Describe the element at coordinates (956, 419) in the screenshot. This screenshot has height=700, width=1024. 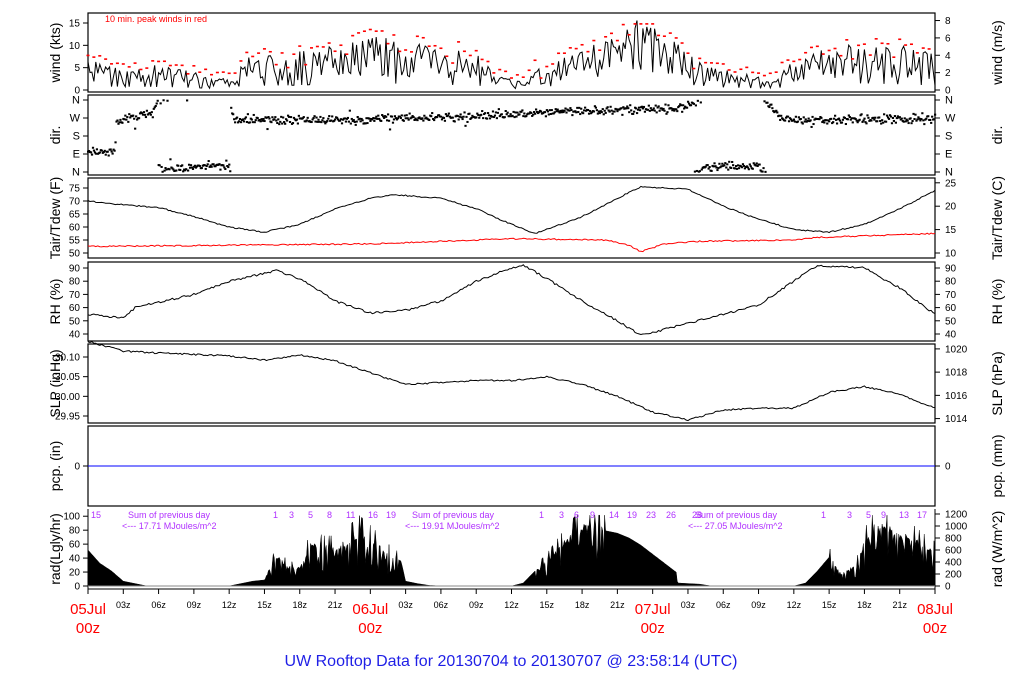
I see `slp-right-tick-label: 1014` at that location.